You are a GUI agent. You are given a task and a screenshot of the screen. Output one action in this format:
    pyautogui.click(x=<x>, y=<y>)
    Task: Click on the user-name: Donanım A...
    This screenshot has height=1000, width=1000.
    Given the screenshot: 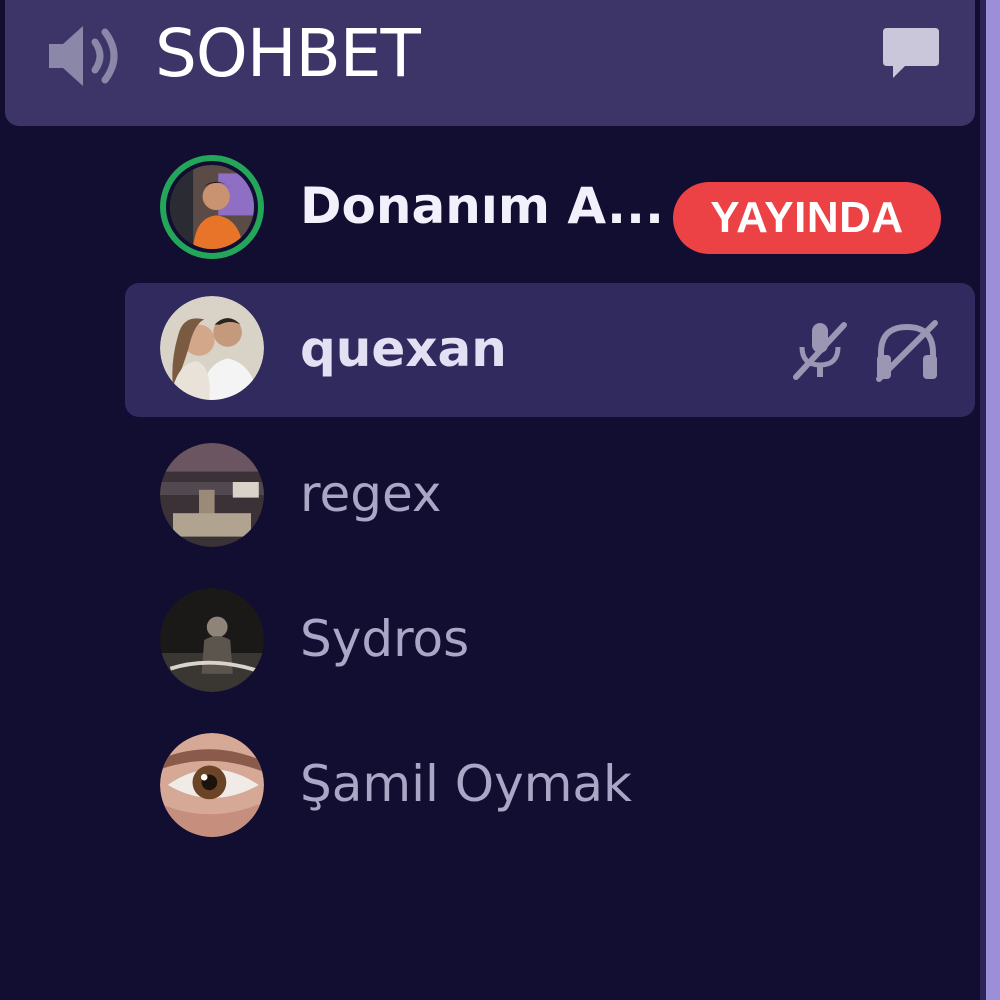 What is the action you would take?
    pyautogui.click(x=482, y=206)
    